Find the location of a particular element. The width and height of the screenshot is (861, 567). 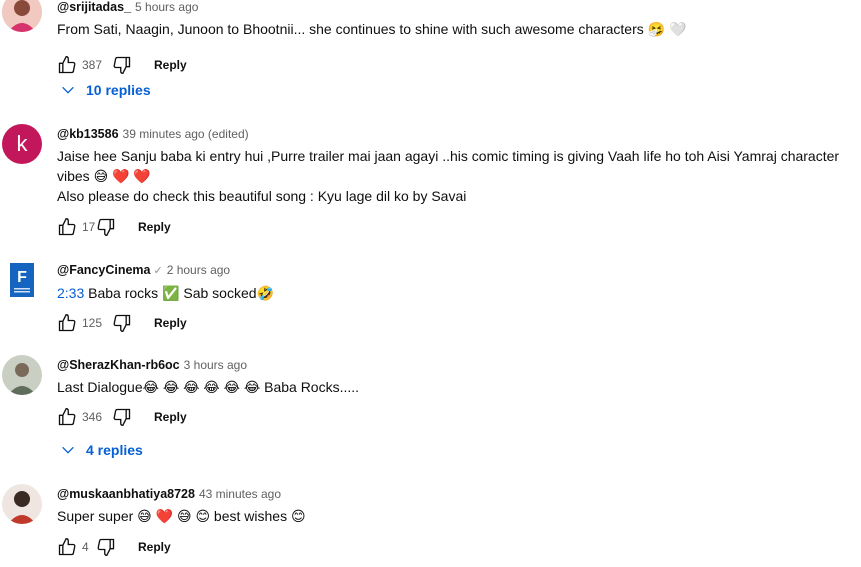

comment-time: 43 minutes ago is located at coordinates (240, 494).